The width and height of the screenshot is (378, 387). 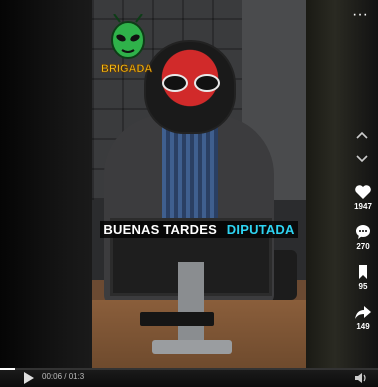 What do you see at coordinates (260, 229) in the screenshot?
I see `caption-highlight: DIPUTADA` at bounding box center [260, 229].